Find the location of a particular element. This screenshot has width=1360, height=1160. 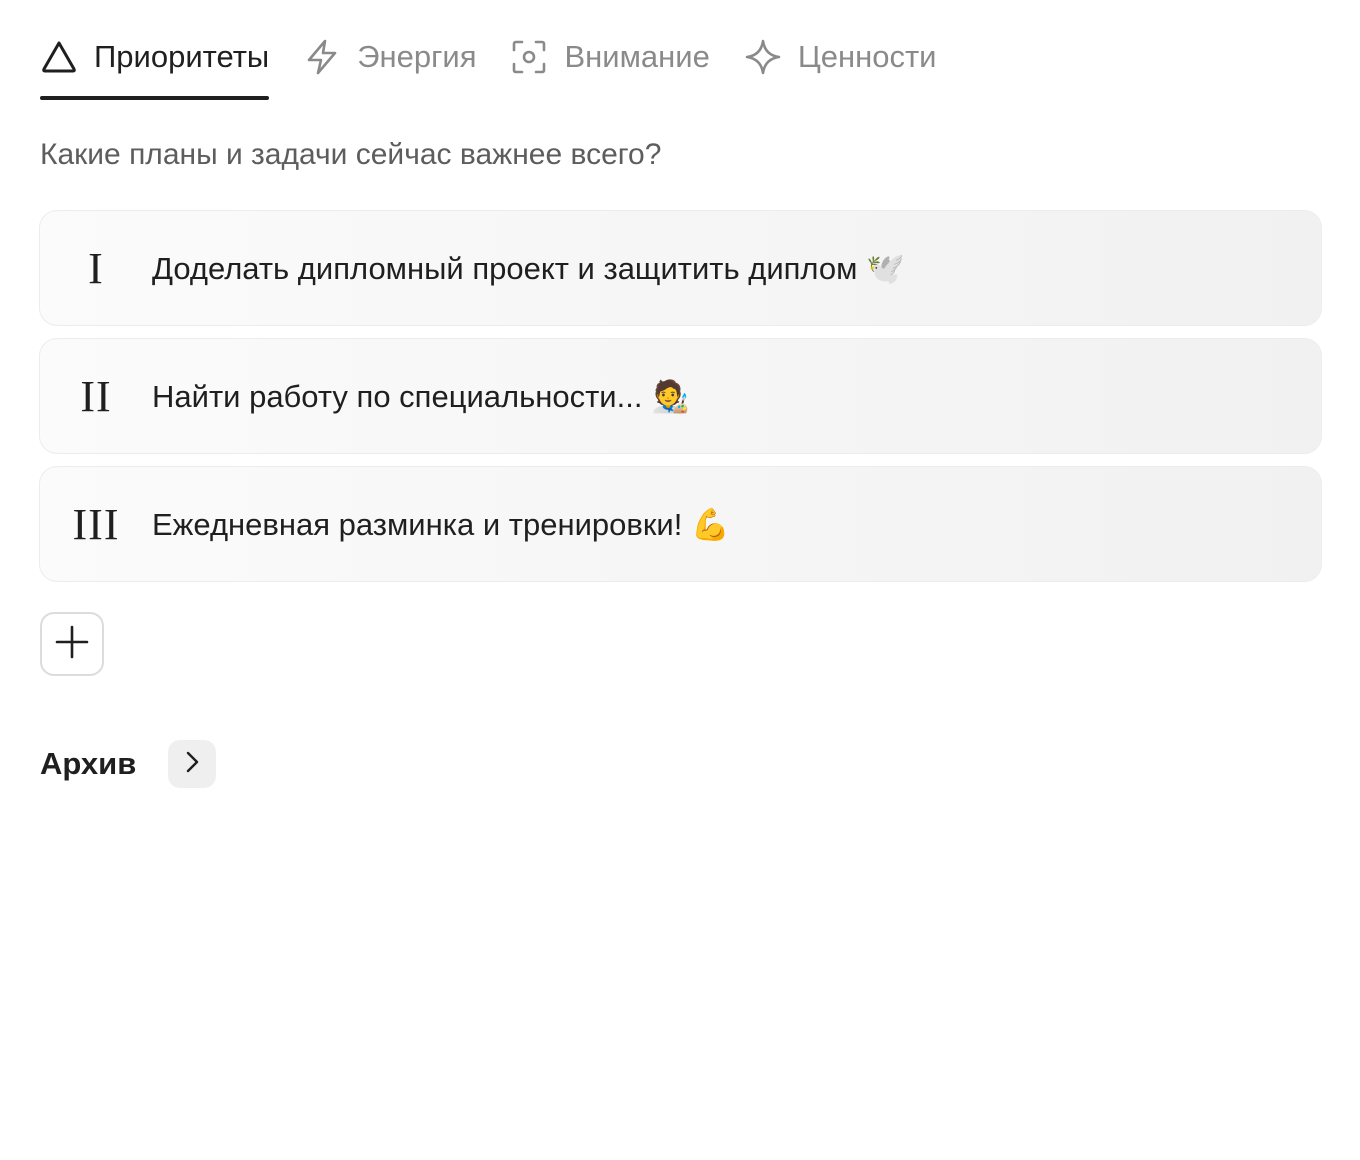

priority-text: Найти работу по специальности... 🧑‍🎨 is located at coordinates (421, 396).